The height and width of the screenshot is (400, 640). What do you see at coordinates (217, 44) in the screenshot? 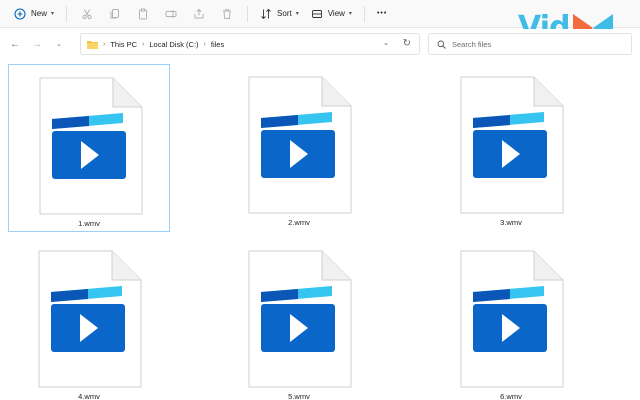
I see `breadcrumb-files: files` at bounding box center [217, 44].